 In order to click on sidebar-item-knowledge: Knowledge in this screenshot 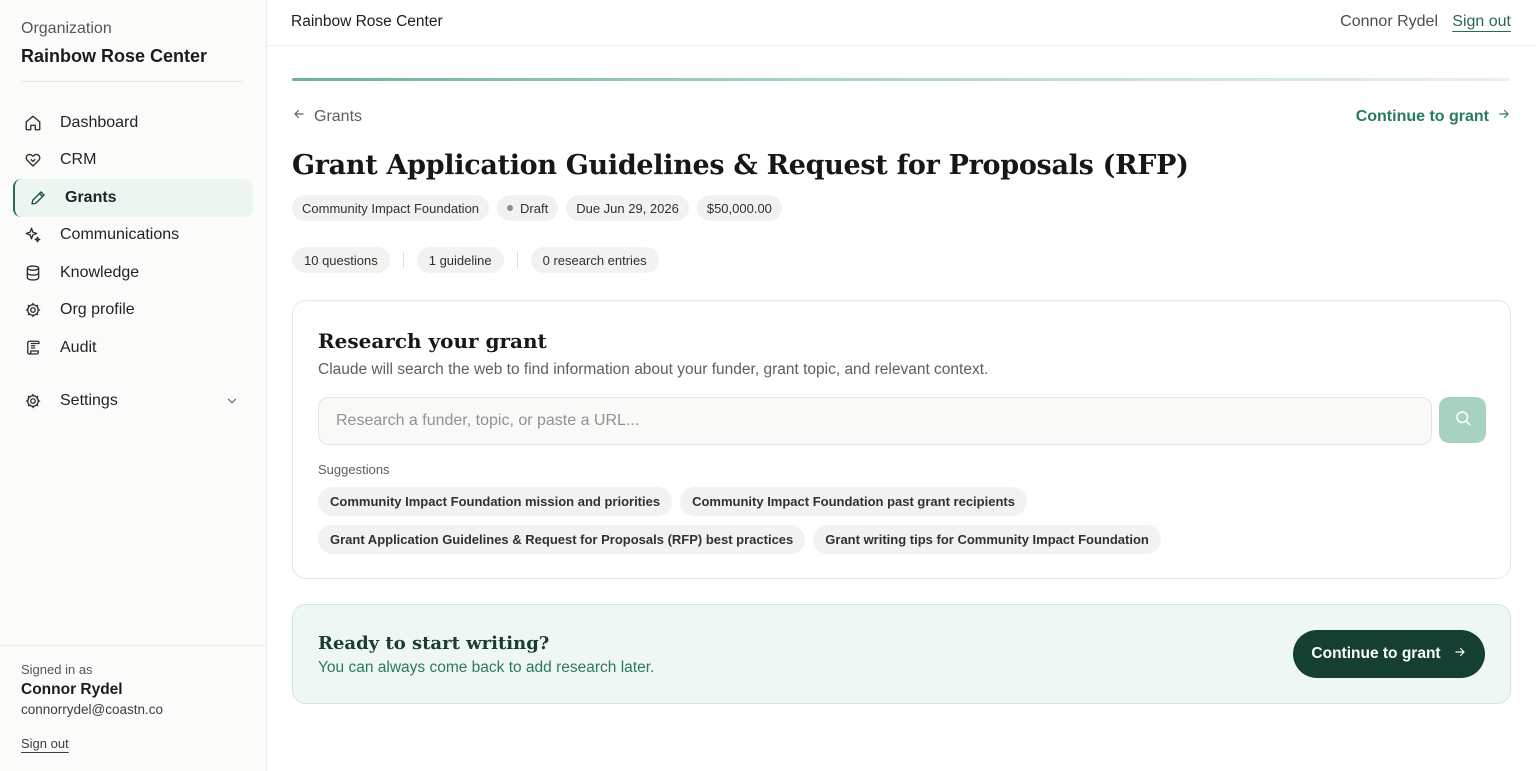, I will do `click(133, 273)`.